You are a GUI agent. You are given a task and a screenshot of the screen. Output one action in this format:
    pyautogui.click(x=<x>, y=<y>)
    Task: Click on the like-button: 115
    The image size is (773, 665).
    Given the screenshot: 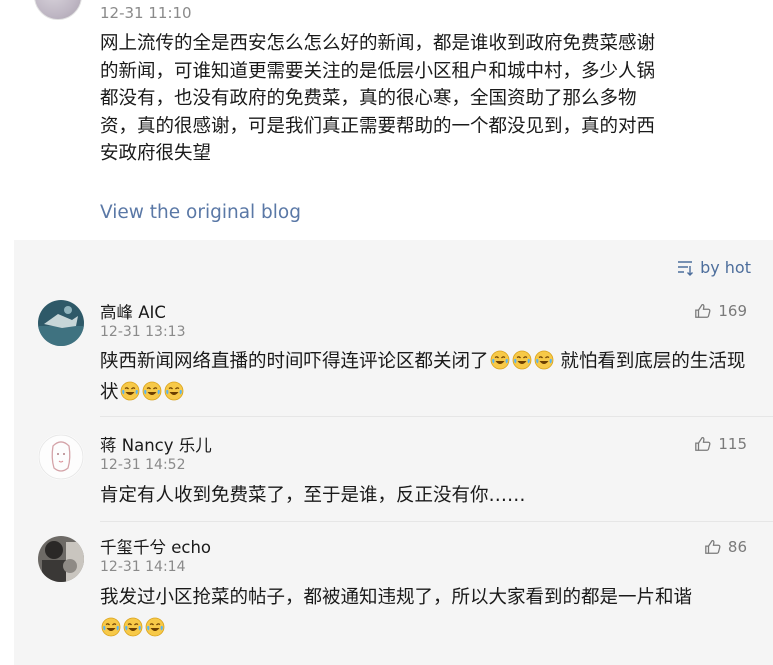 What is the action you would take?
    pyautogui.click(x=720, y=444)
    